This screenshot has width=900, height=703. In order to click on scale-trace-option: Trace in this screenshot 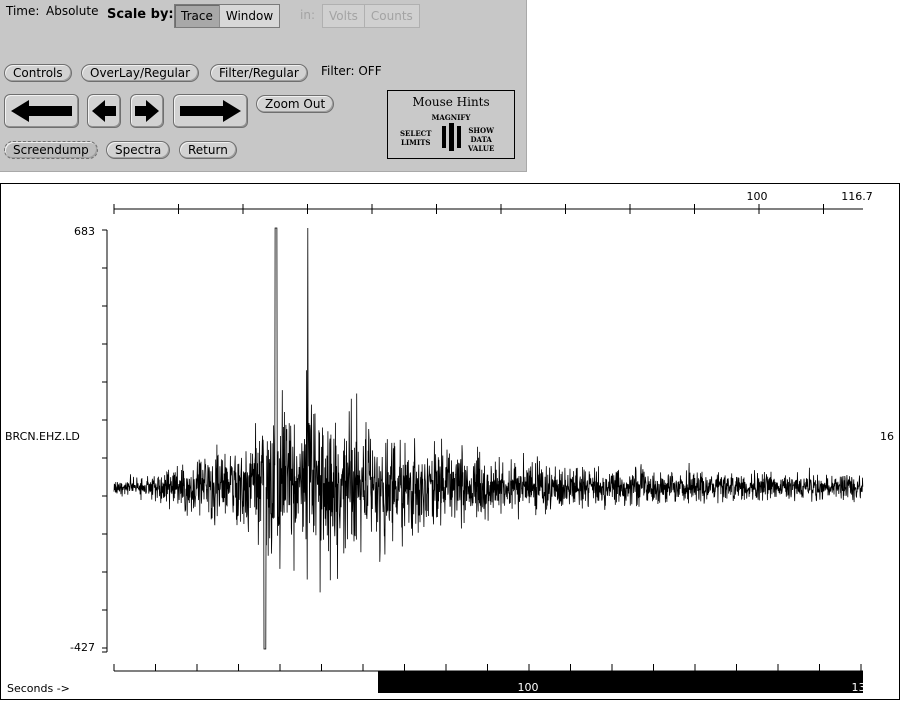, I will do `click(197, 16)`.